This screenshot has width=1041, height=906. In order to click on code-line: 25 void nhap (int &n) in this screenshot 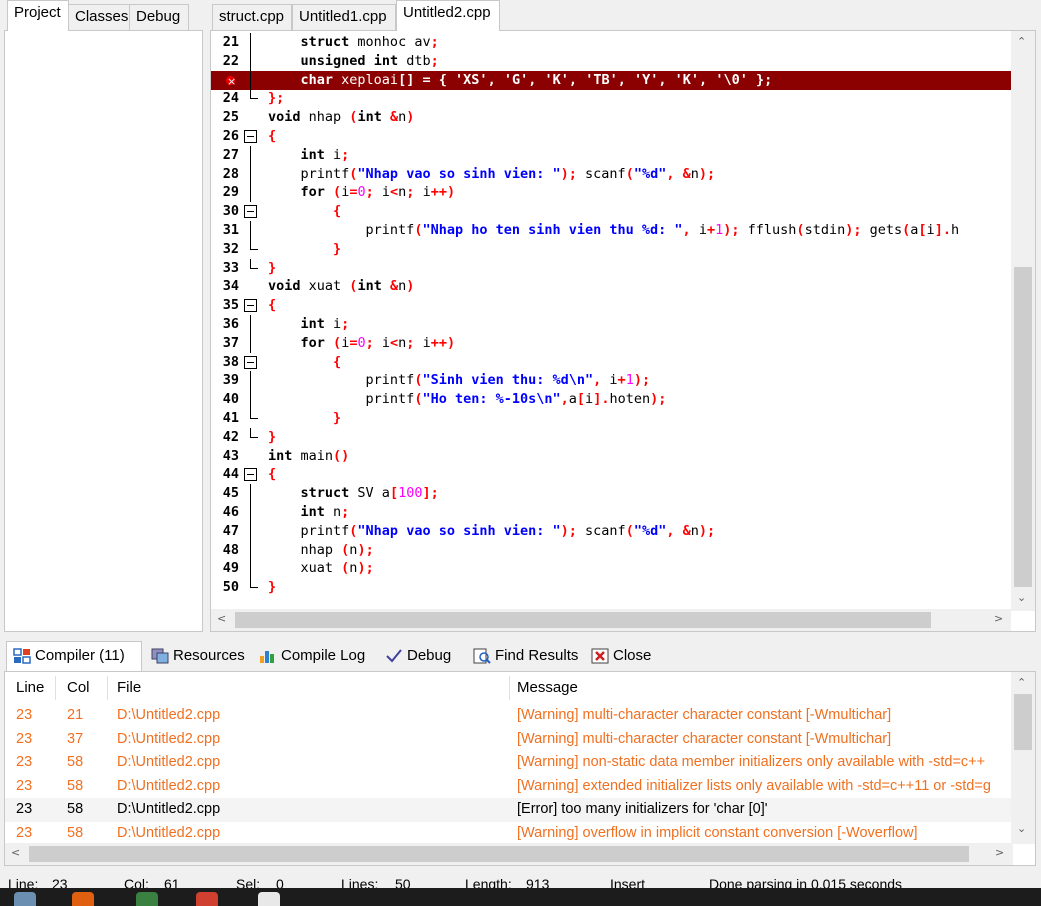, I will do `click(611, 117)`.